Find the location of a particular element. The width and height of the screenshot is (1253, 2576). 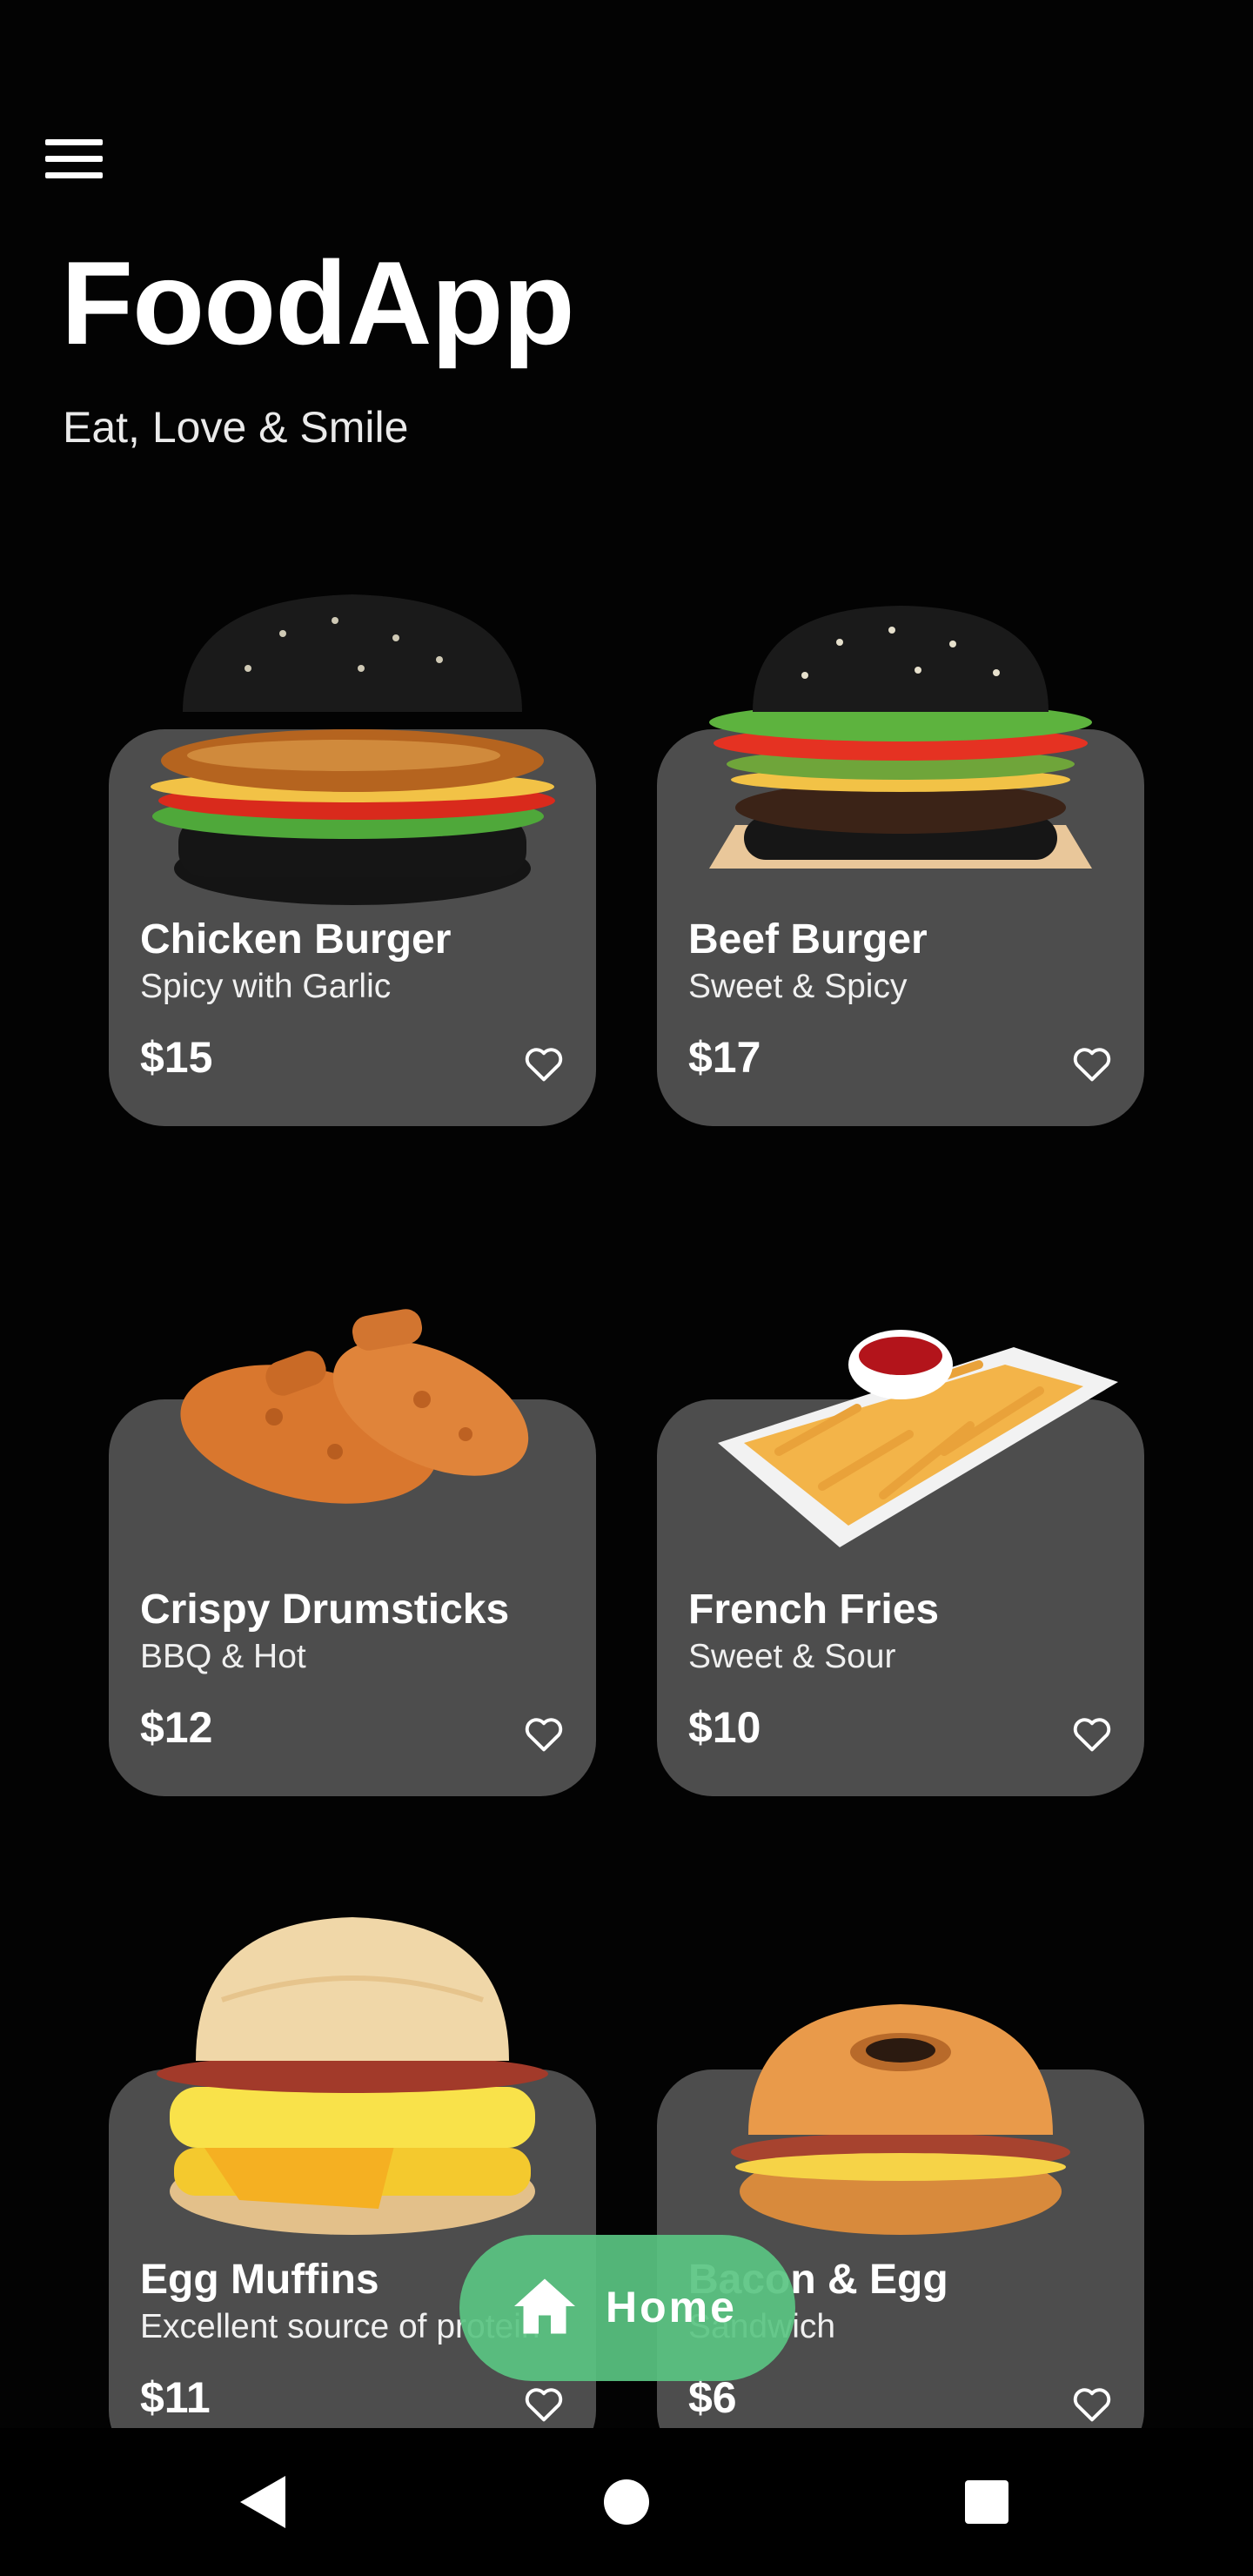

hamburger-menu-icon is located at coordinates (84, 158).